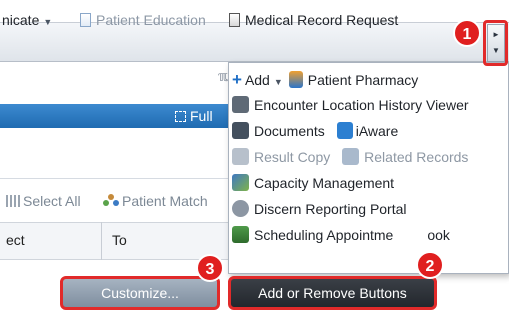 Image resolution: width=509 pixels, height=314 pixels. I want to click on column-divider, so click(101, 241).